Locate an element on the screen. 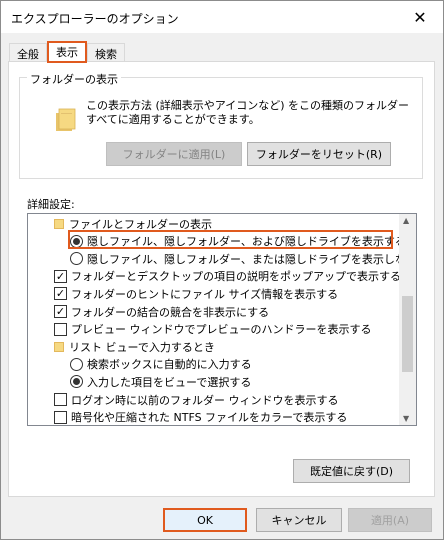 This screenshot has width=444, height=540. close-button: ✕ is located at coordinates (420, 17).